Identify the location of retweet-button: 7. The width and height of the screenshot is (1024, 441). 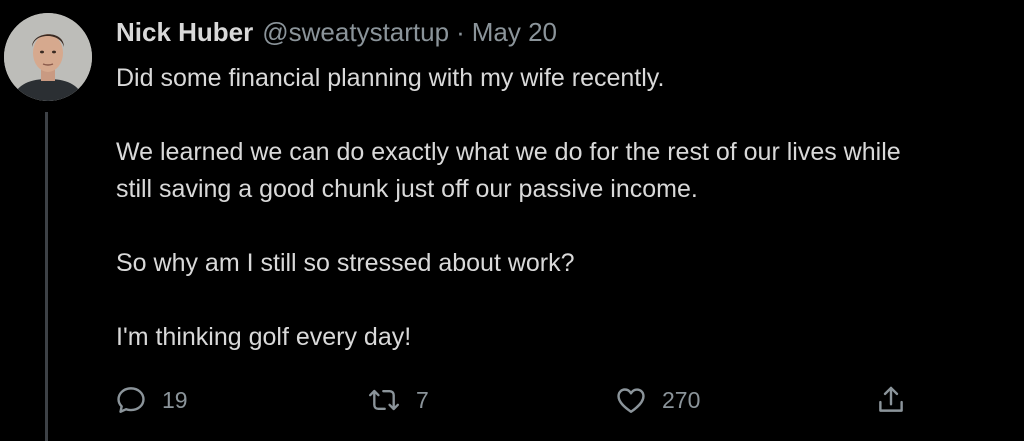
(397, 400).